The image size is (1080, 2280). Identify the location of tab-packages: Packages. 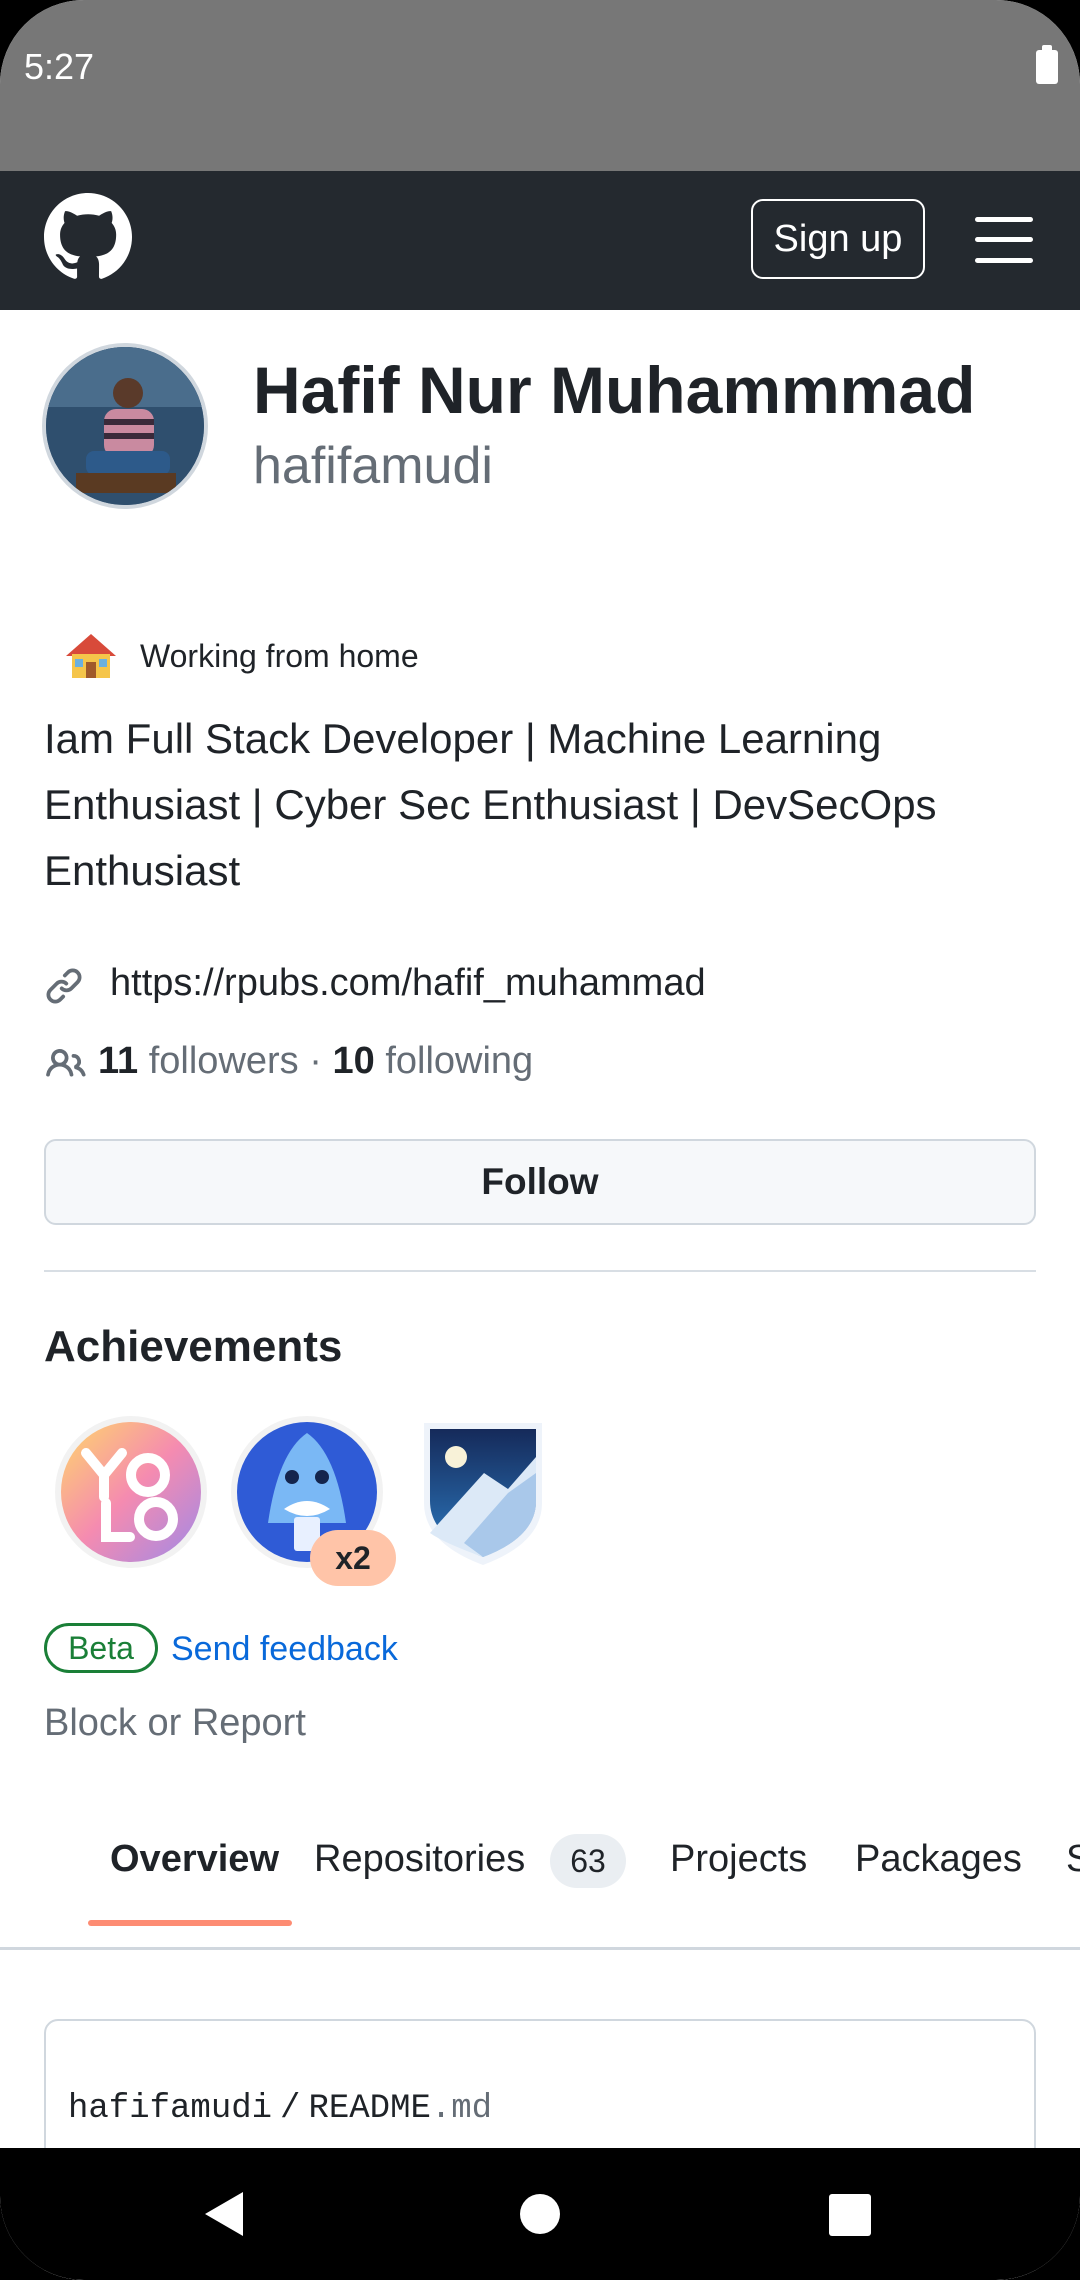
(938, 1859).